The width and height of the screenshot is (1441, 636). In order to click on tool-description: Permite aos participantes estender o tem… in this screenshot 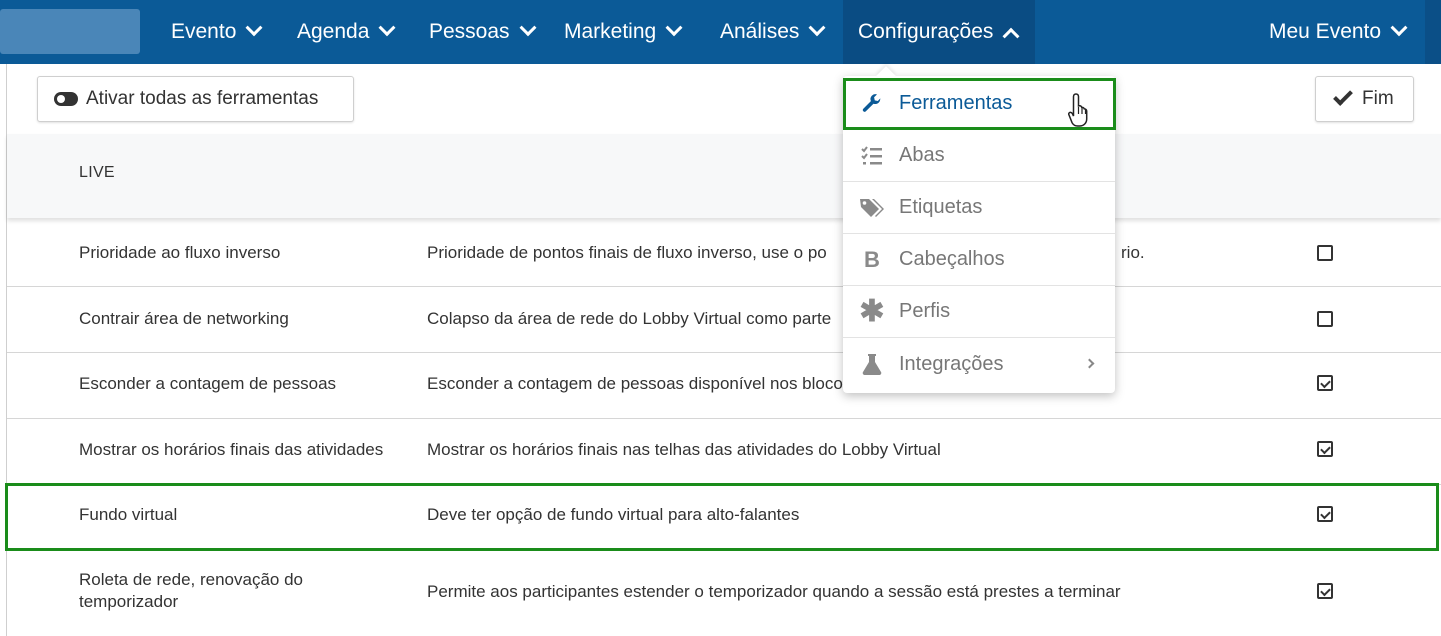, I will do `click(774, 591)`.